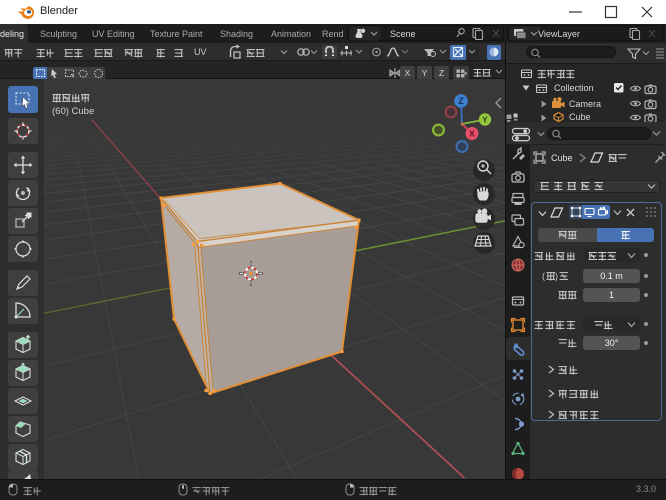  What do you see at coordinates (472, 134) in the screenshot?
I see `svg-text: X` at bounding box center [472, 134].